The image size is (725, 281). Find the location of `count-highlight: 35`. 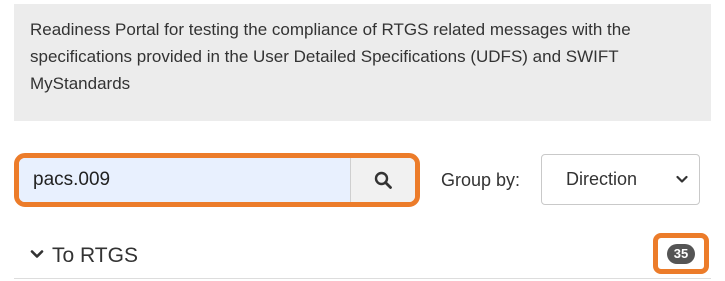

count-highlight: 35 is located at coordinates (681, 253).